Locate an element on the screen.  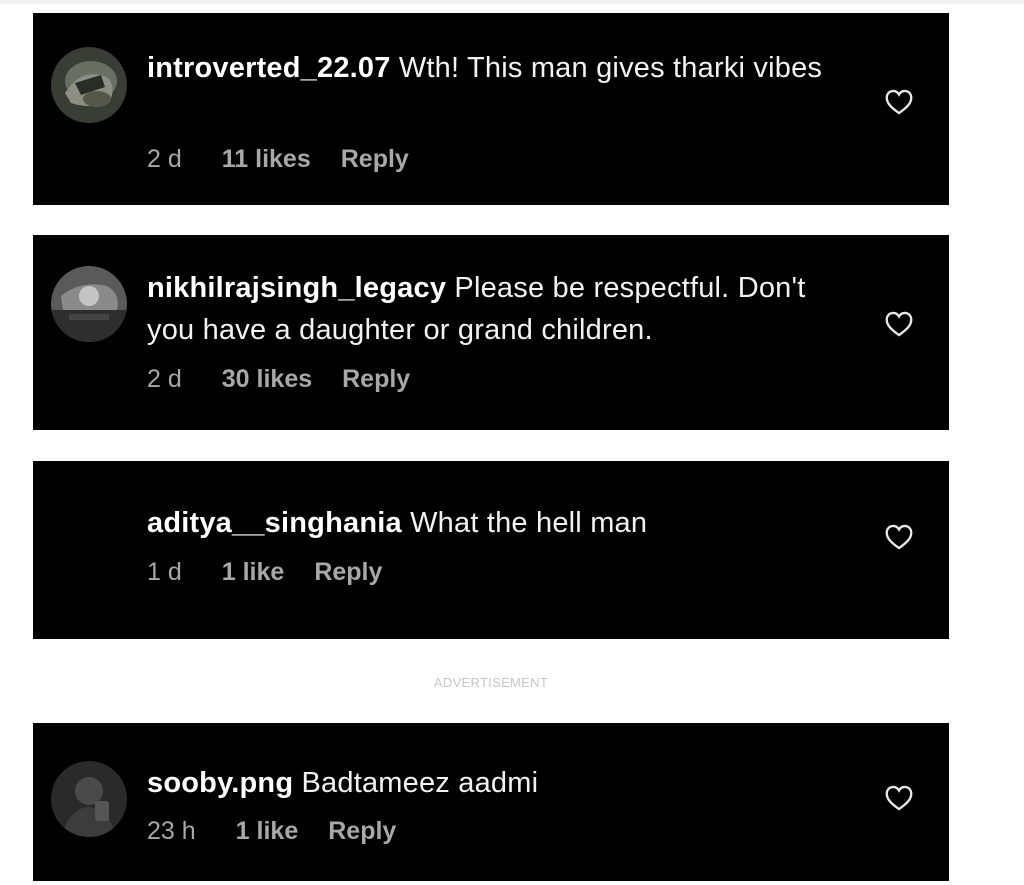
comment-username: sooby.png is located at coordinates (220, 783).